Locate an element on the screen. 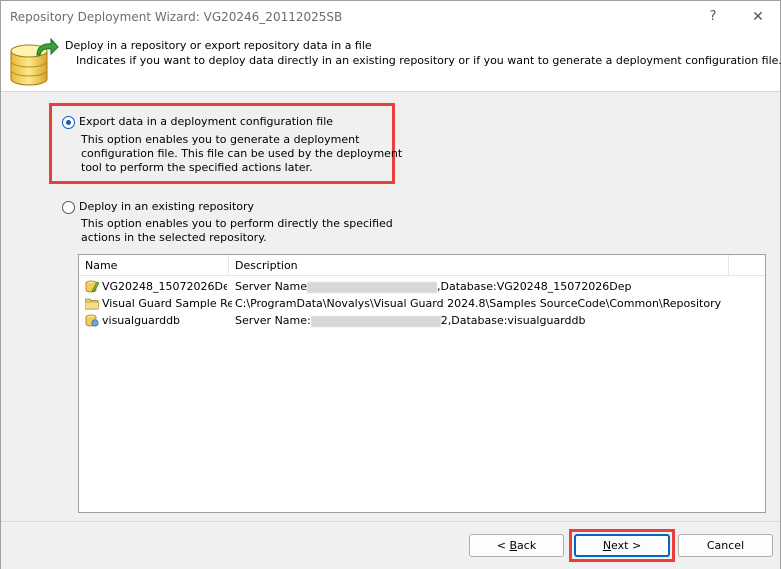  wizard-footer: < Back Next > Cancel is located at coordinates (390, 545).